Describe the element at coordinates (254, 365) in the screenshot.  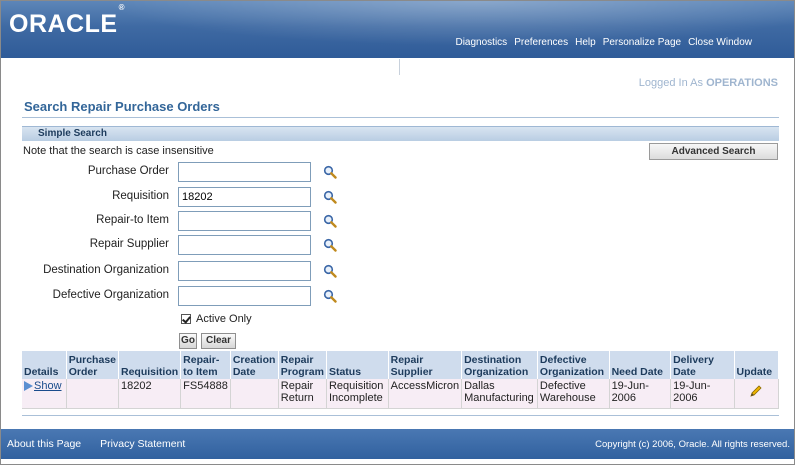
I see `col-creation-date: Creation Date` at that location.